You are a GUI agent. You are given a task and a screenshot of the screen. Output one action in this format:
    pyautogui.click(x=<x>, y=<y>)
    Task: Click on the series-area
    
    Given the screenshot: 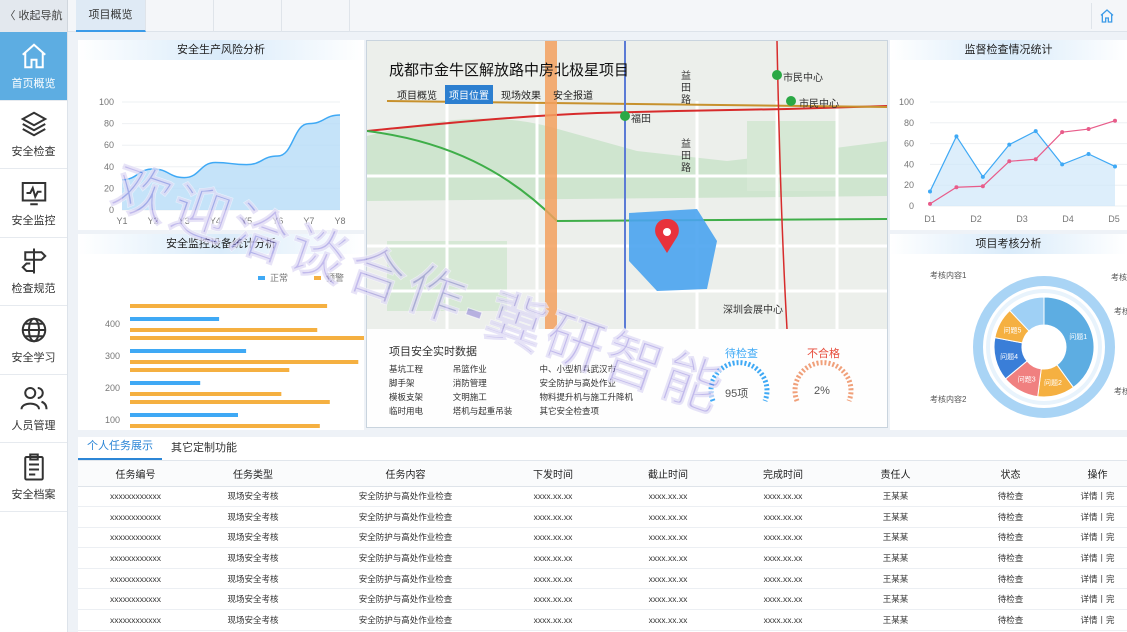 What is the action you would take?
    pyautogui.click(x=1022, y=168)
    